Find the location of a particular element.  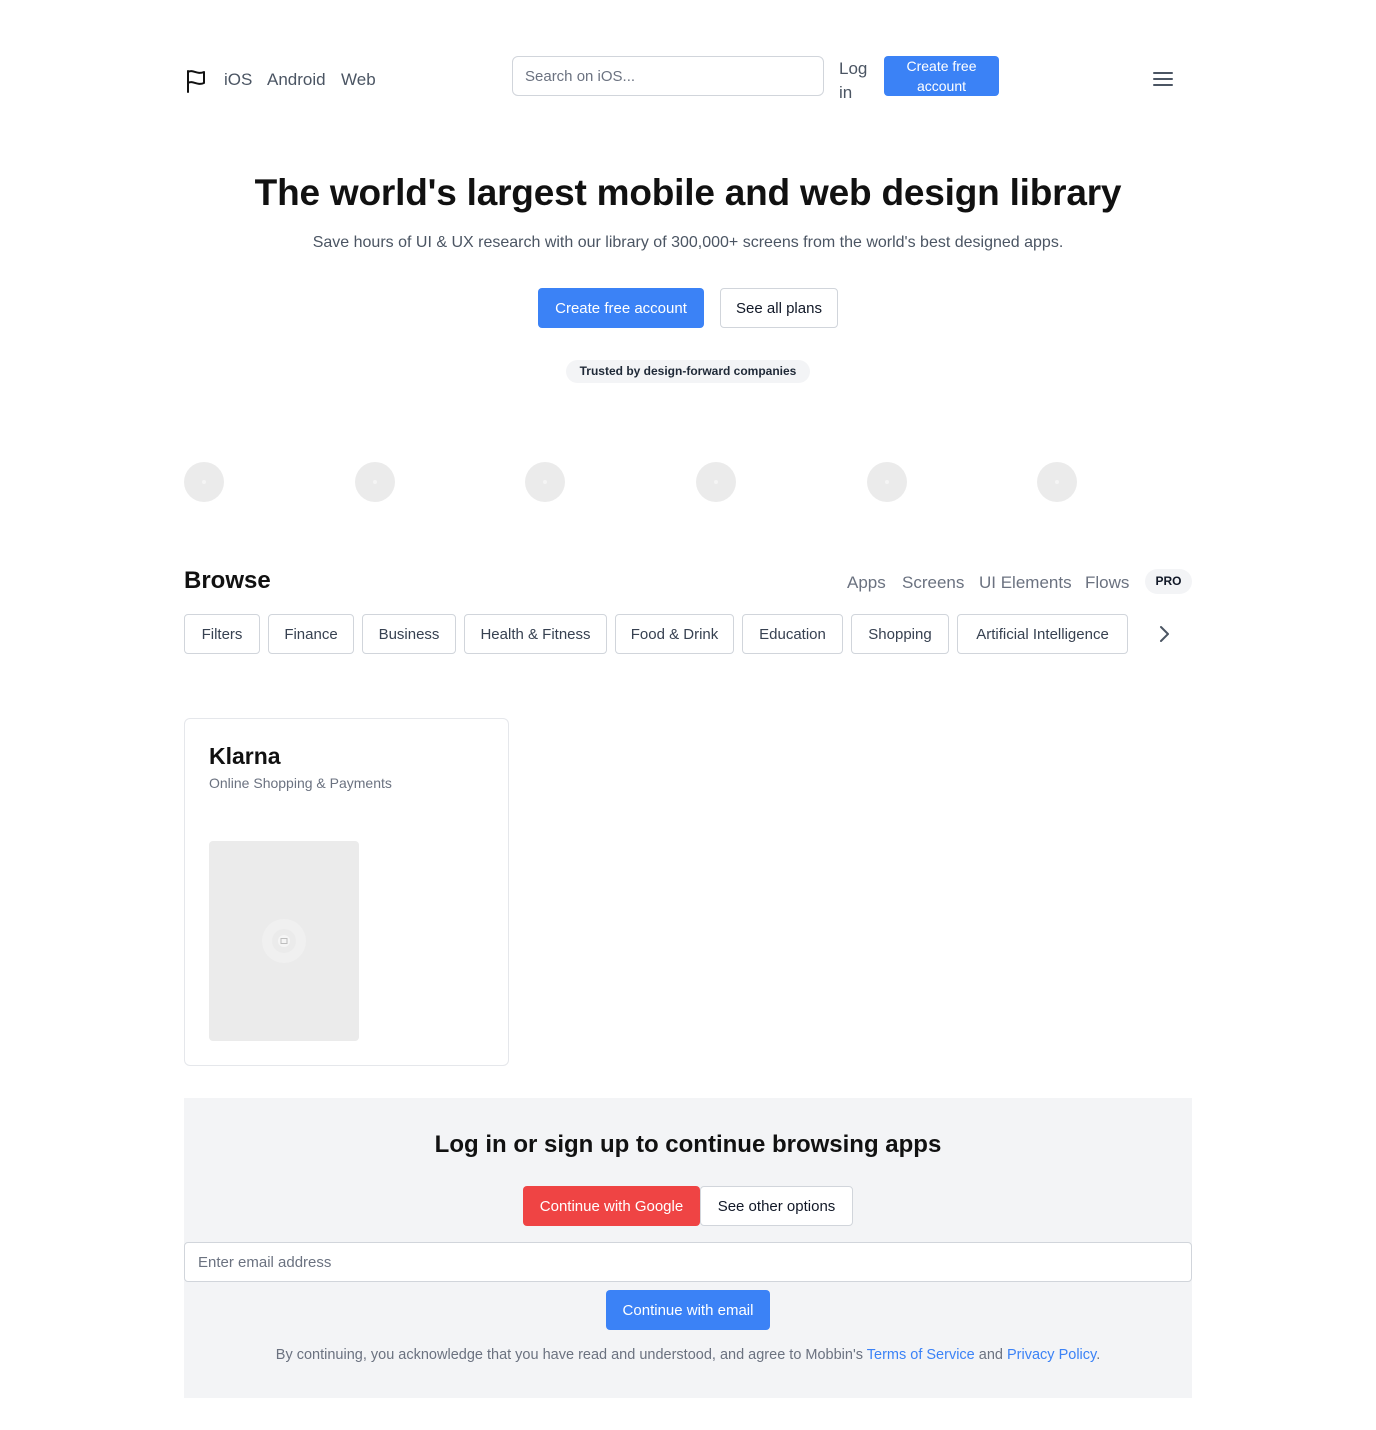

app-screenshot-placeholder is located at coordinates (284, 941).